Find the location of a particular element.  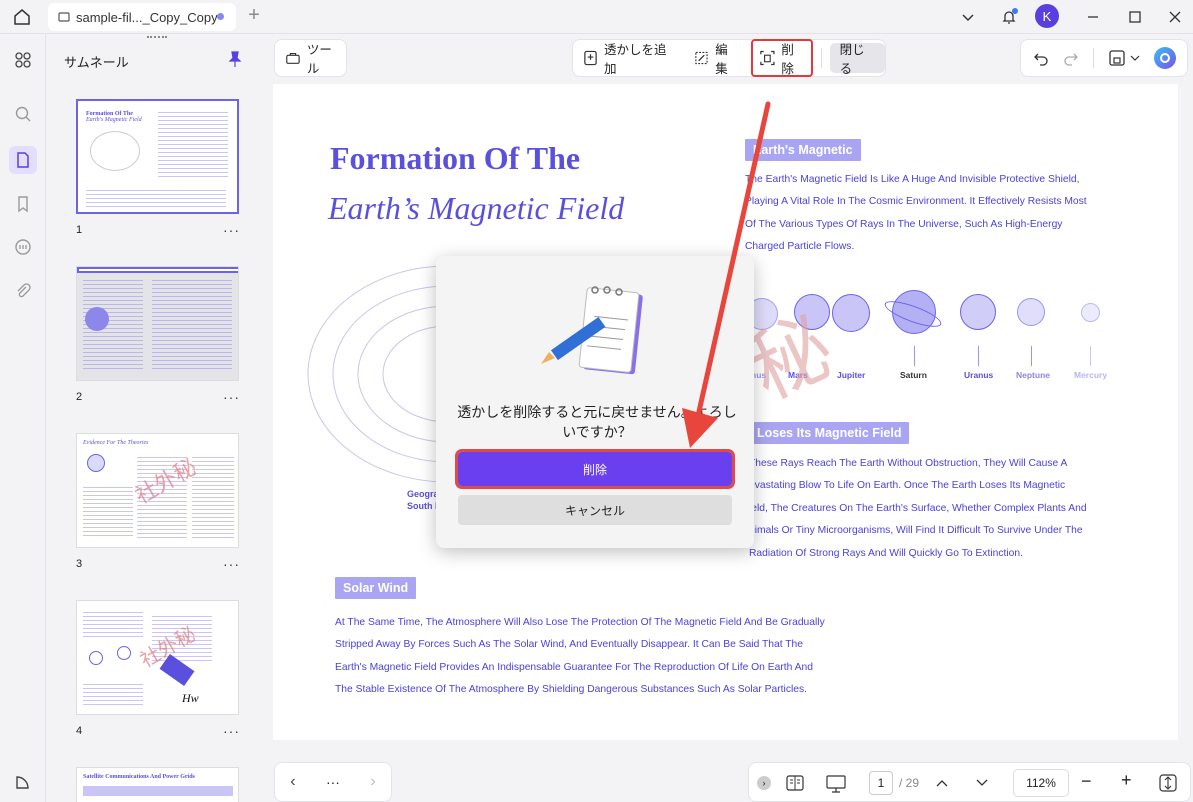

add-watermark-icon is located at coordinates (590, 58).